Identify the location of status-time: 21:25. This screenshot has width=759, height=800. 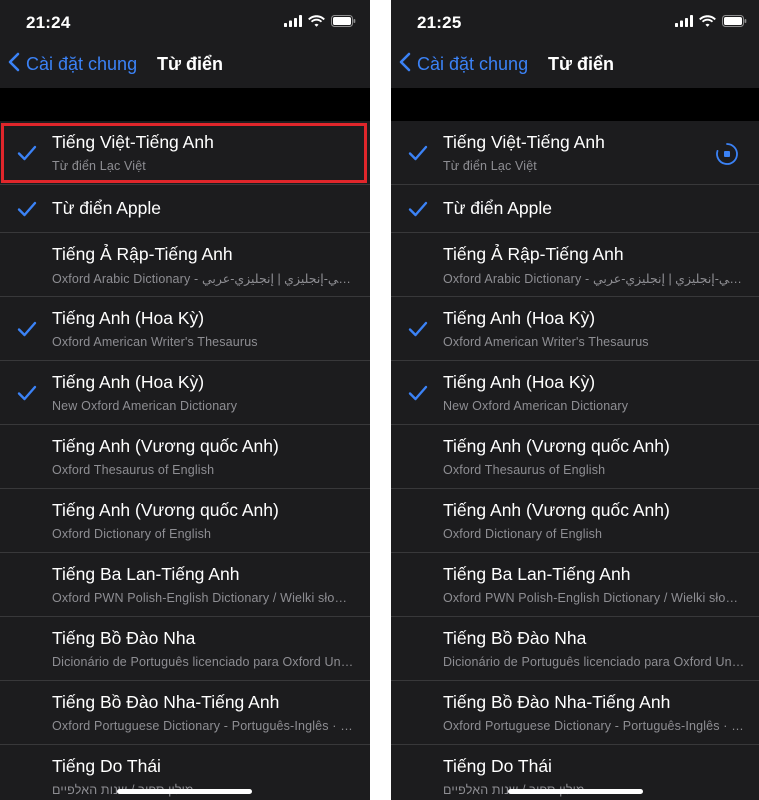
(439, 22).